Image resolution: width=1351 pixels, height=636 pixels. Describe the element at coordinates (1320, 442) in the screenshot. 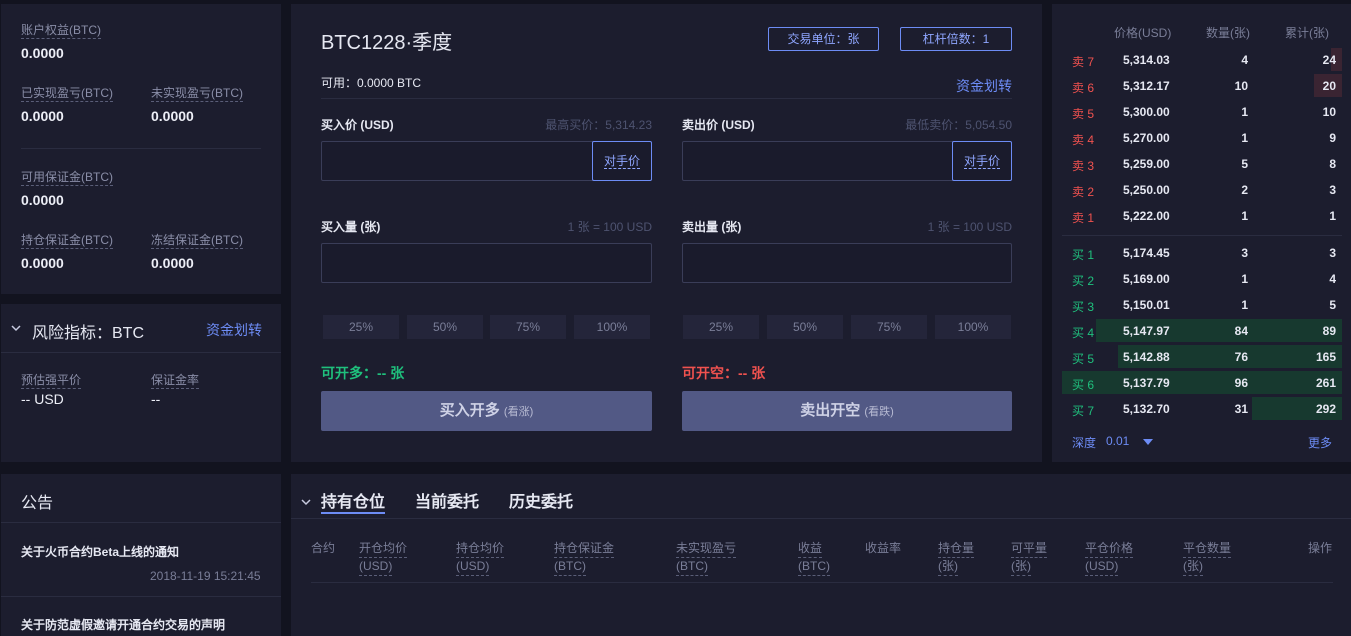

I see `more-link: 更多` at that location.